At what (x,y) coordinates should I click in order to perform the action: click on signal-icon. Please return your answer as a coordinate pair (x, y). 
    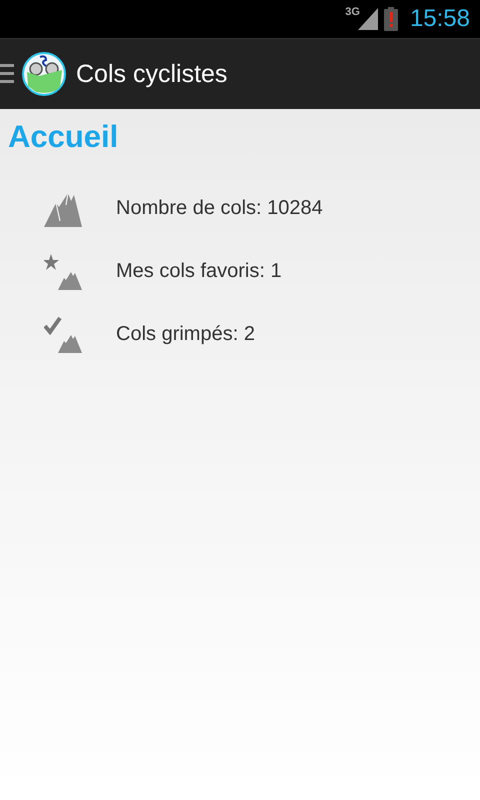
    Looking at the image, I should click on (368, 19).